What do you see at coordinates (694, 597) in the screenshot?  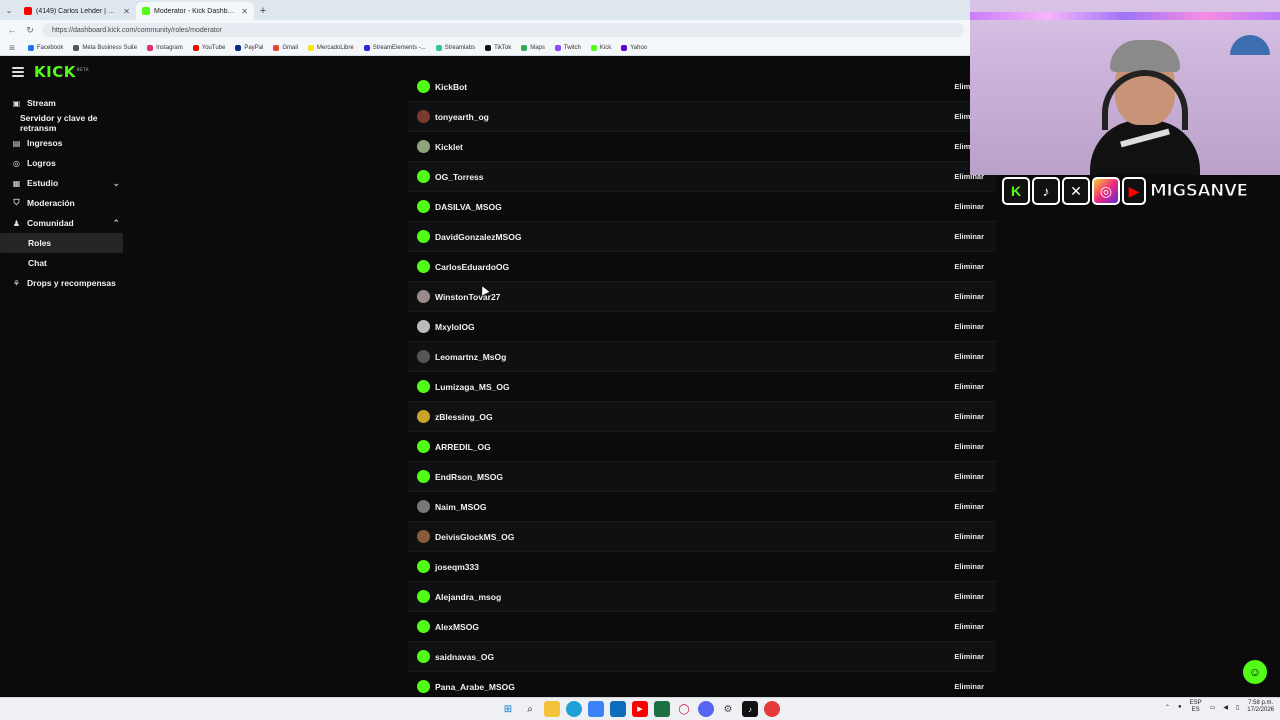 I see `moderator-username: Alejandra_msog` at bounding box center [694, 597].